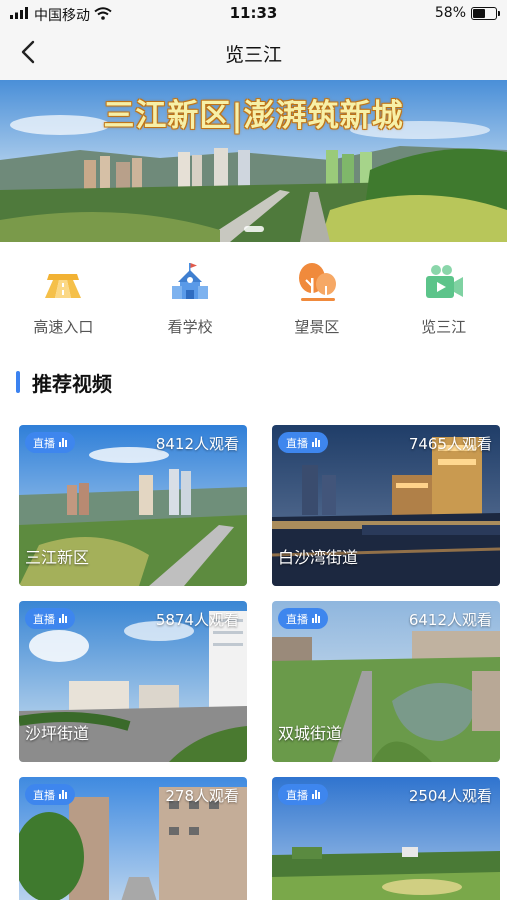  Describe the element at coordinates (444, 282) in the screenshot. I see `video-camera-icon` at that location.